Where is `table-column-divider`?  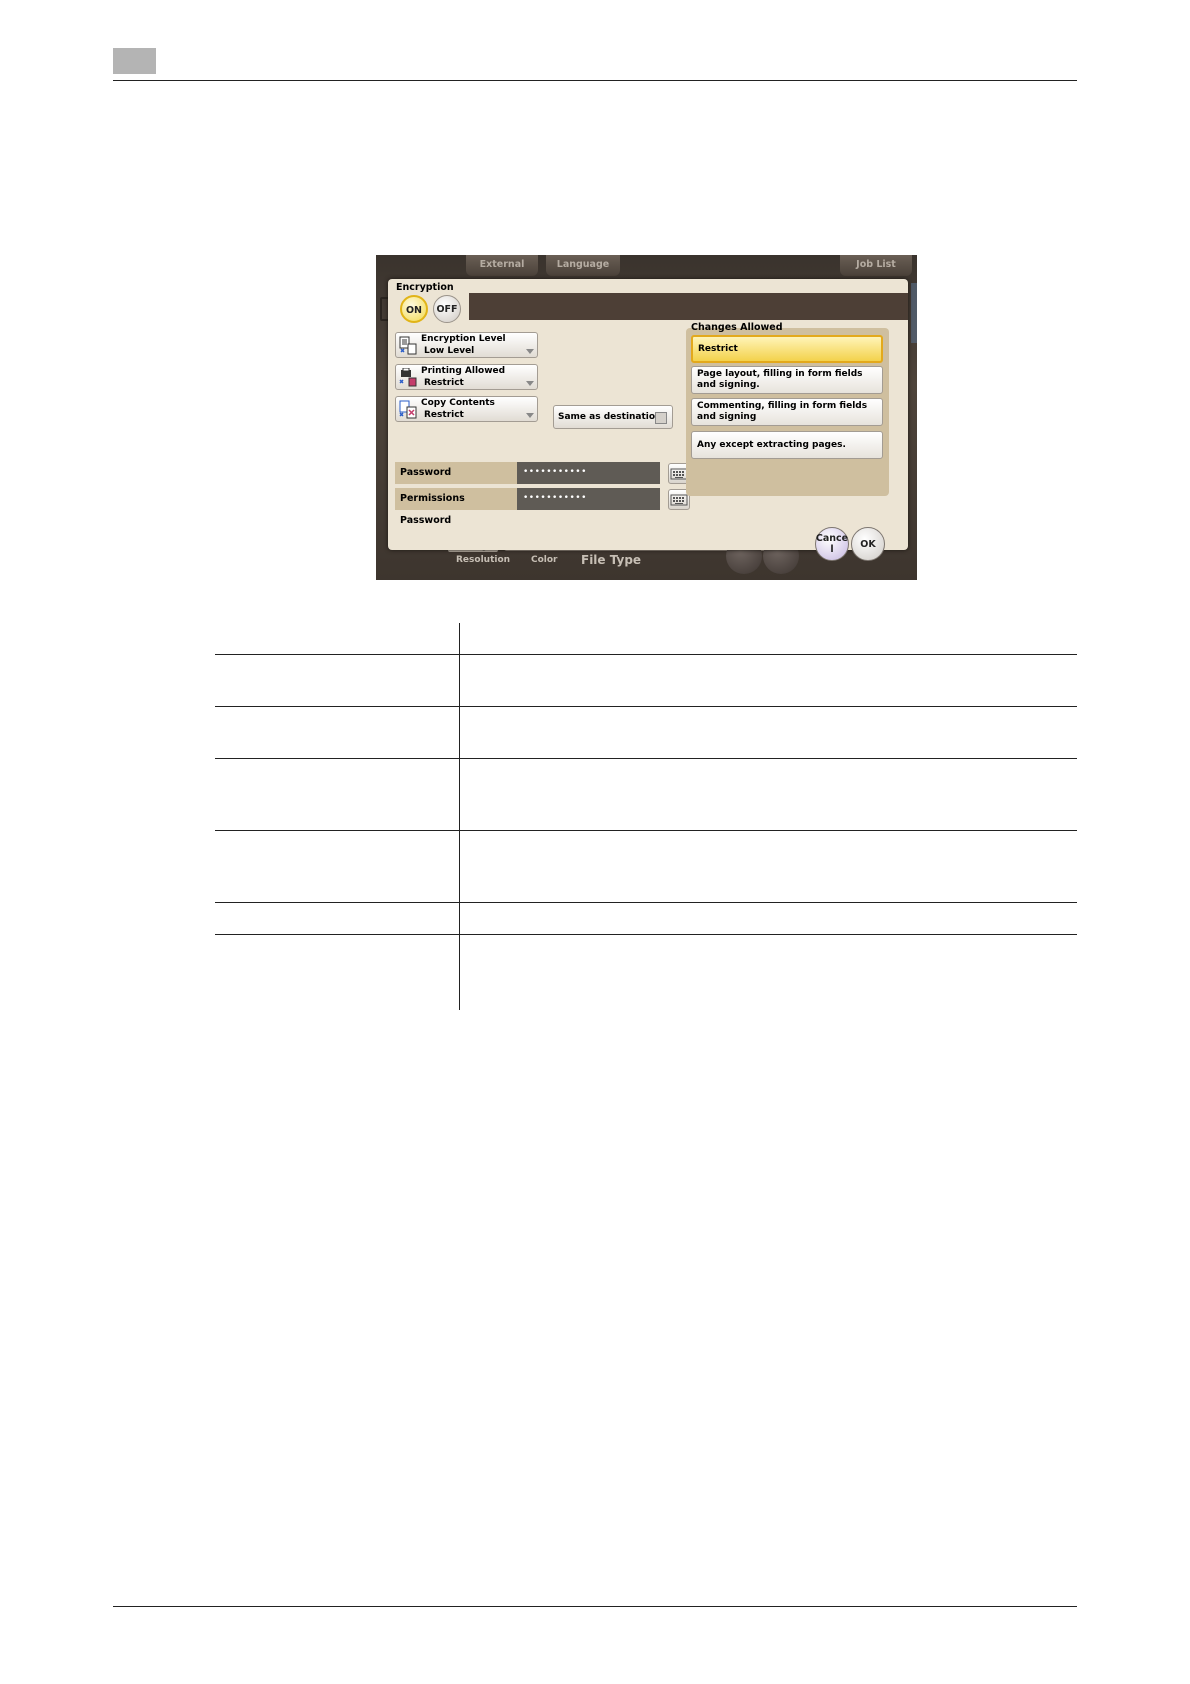
table-column-divider is located at coordinates (459, 816).